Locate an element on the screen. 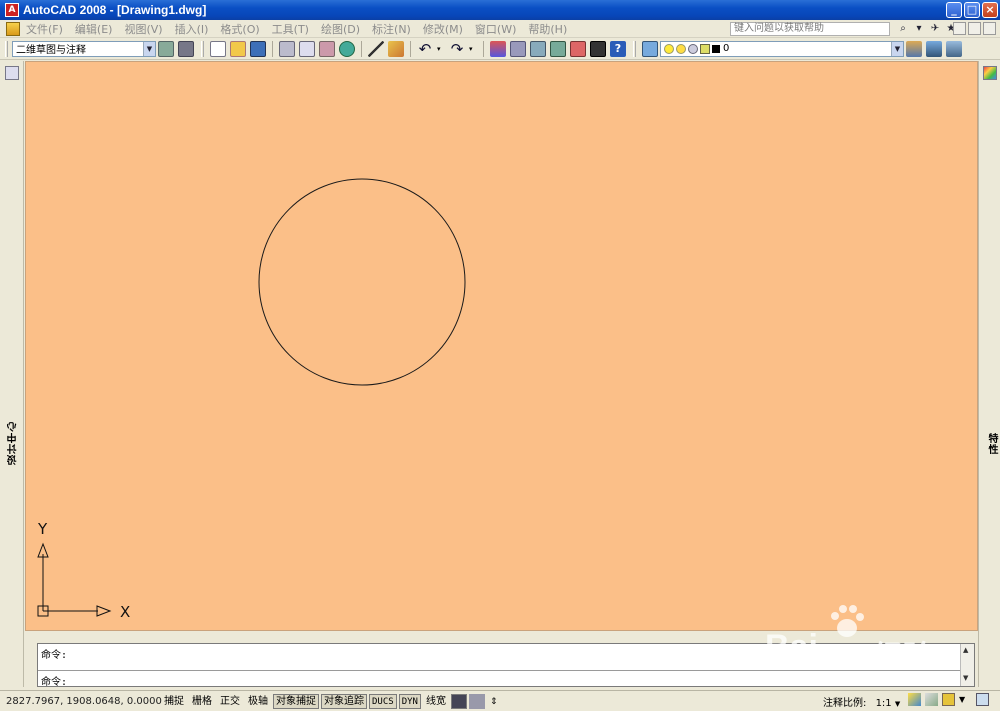 This screenshot has height=711, width=1000. osnap-toggle: 对象捕捉 is located at coordinates (296, 701).